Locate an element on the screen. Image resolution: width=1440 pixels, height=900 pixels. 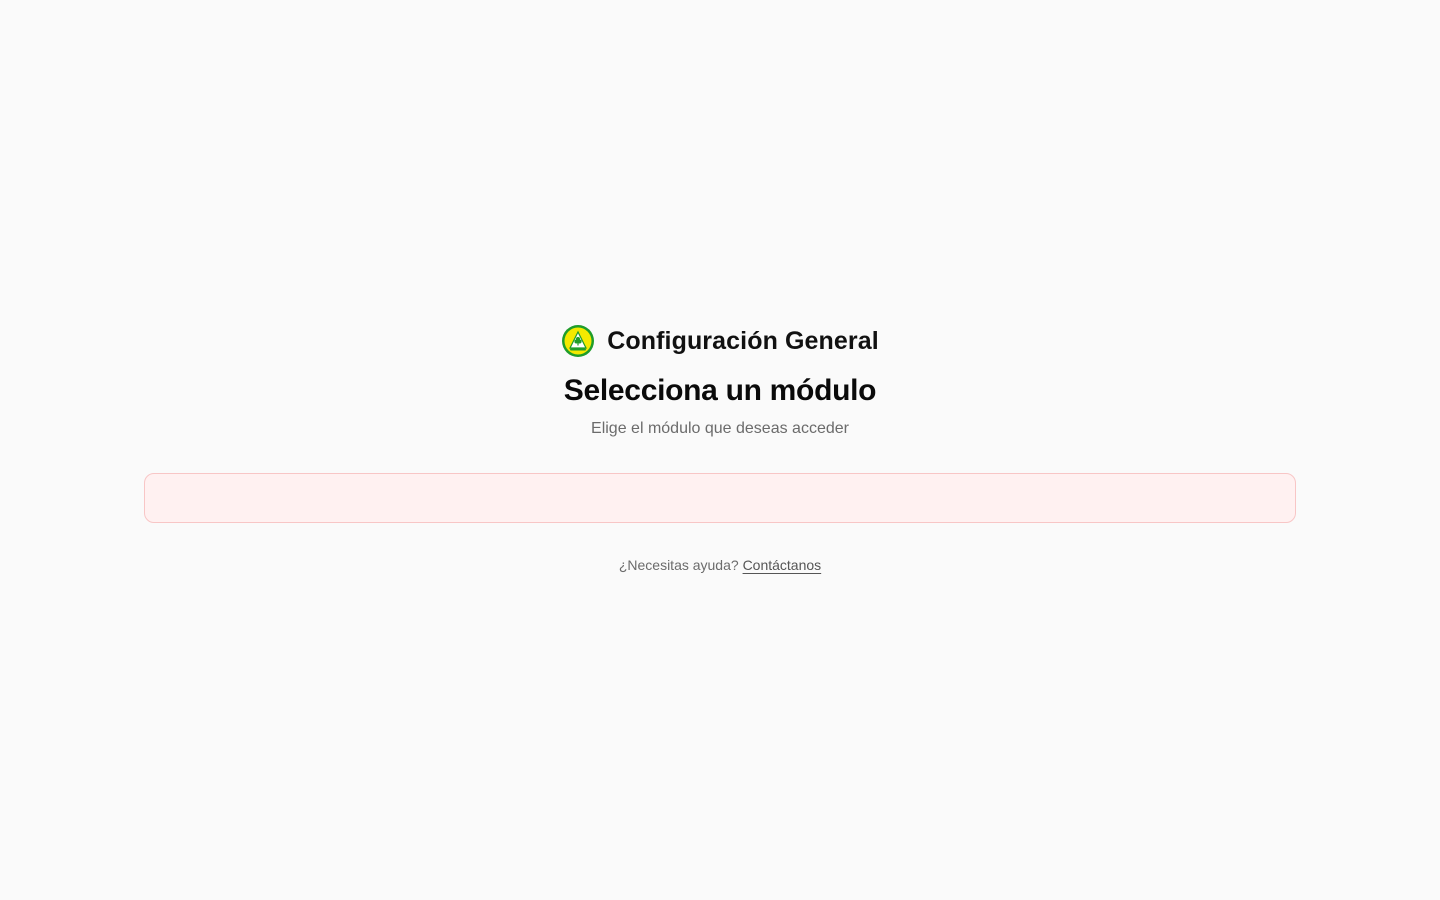
cooperative-logo-icon is located at coordinates (578, 341).